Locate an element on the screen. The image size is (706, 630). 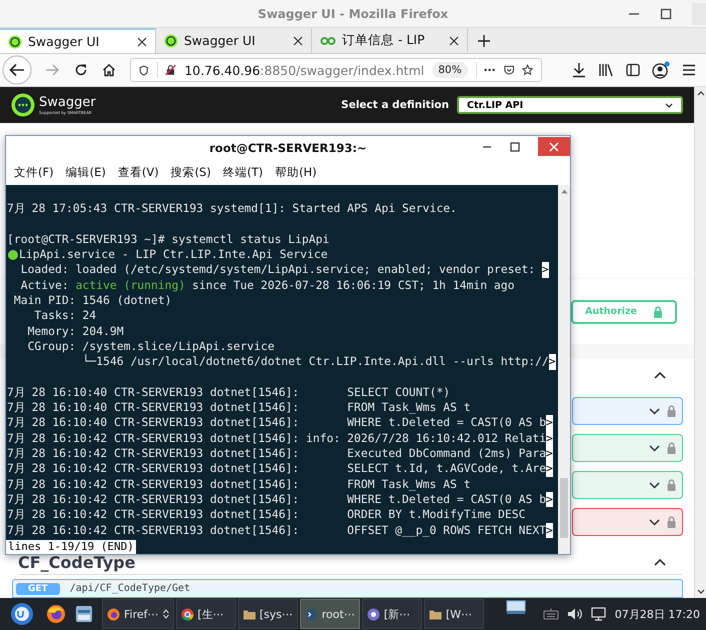
library-icon is located at coordinates (606, 70).